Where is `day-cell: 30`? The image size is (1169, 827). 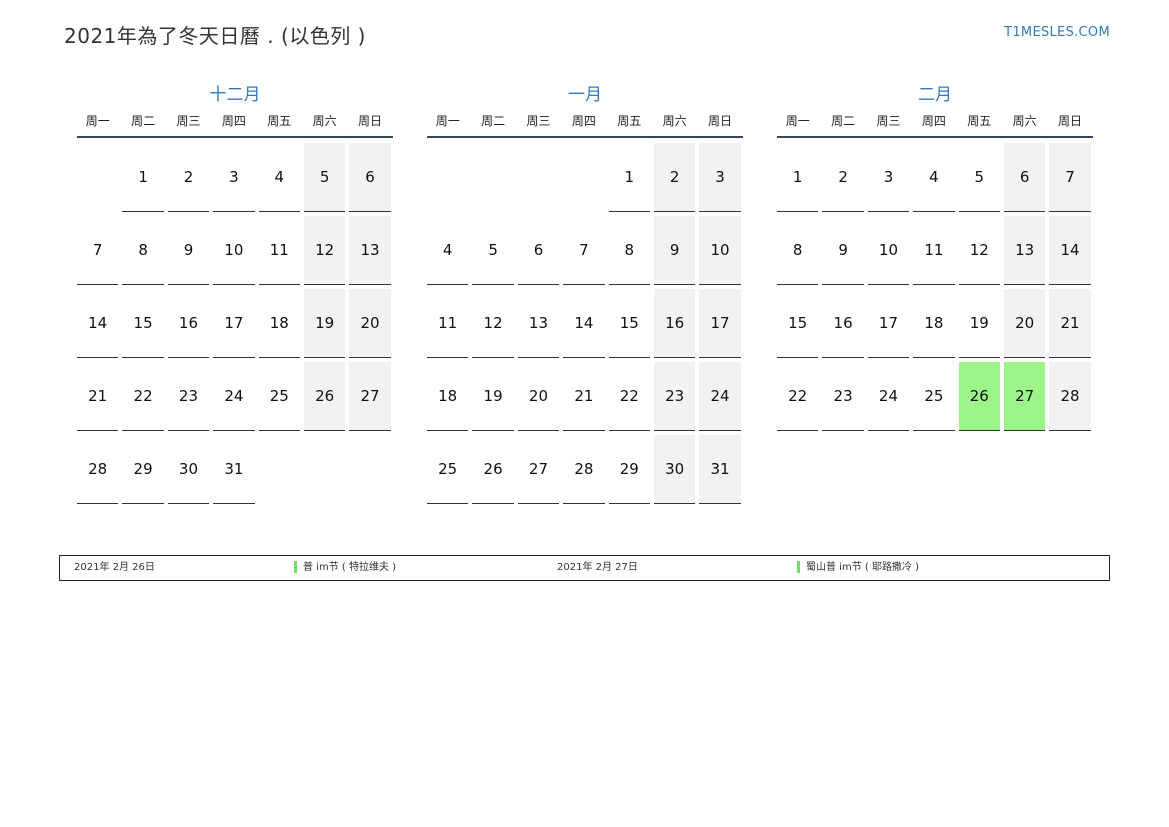
day-cell: 30 is located at coordinates (674, 469).